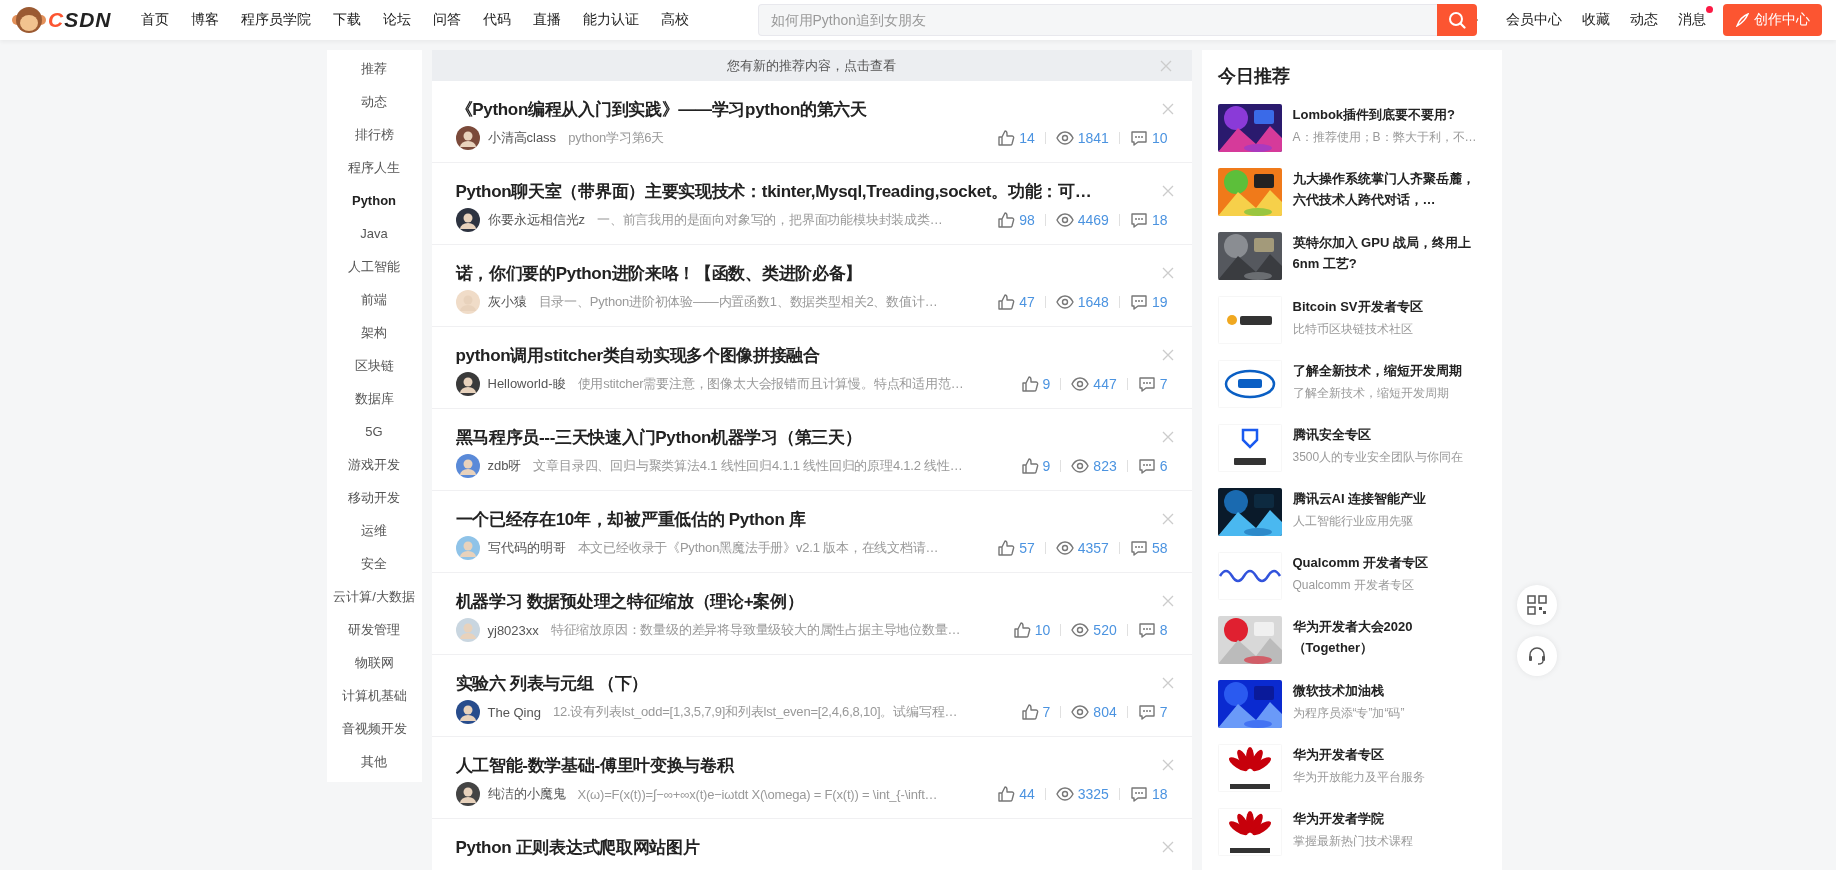 This screenshot has width=1836, height=870. Describe the element at coordinates (80, 20) in the screenshot. I see `logo-text: CSDN` at that location.